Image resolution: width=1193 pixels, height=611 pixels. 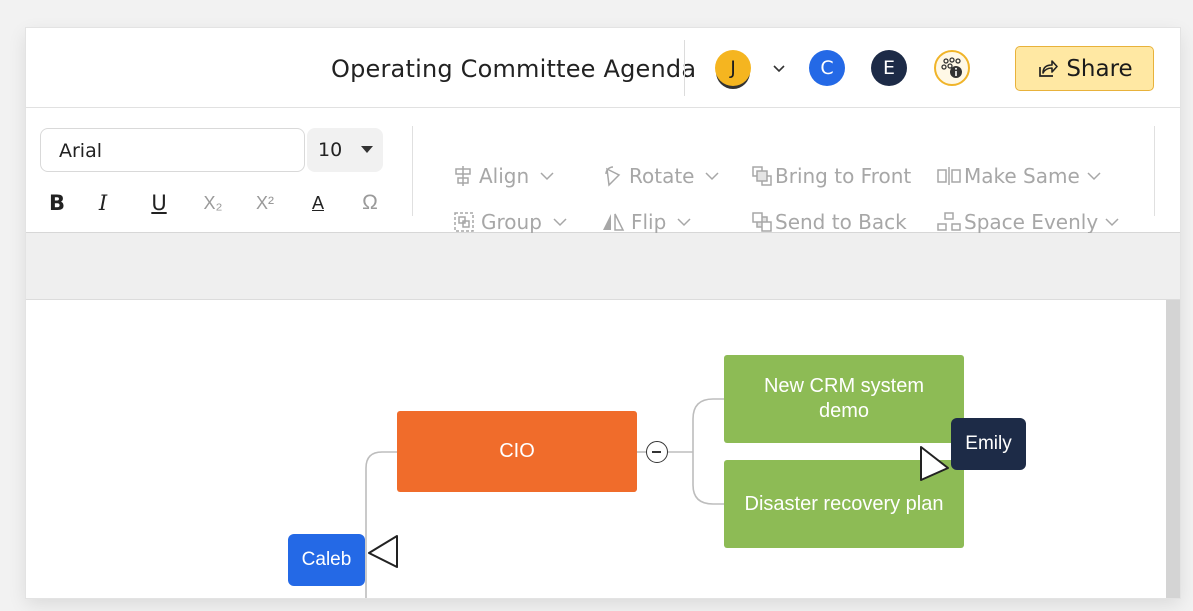 What do you see at coordinates (1031, 222) in the screenshot?
I see `space-evenly-label: Space Evenly` at bounding box center [1031, 222].